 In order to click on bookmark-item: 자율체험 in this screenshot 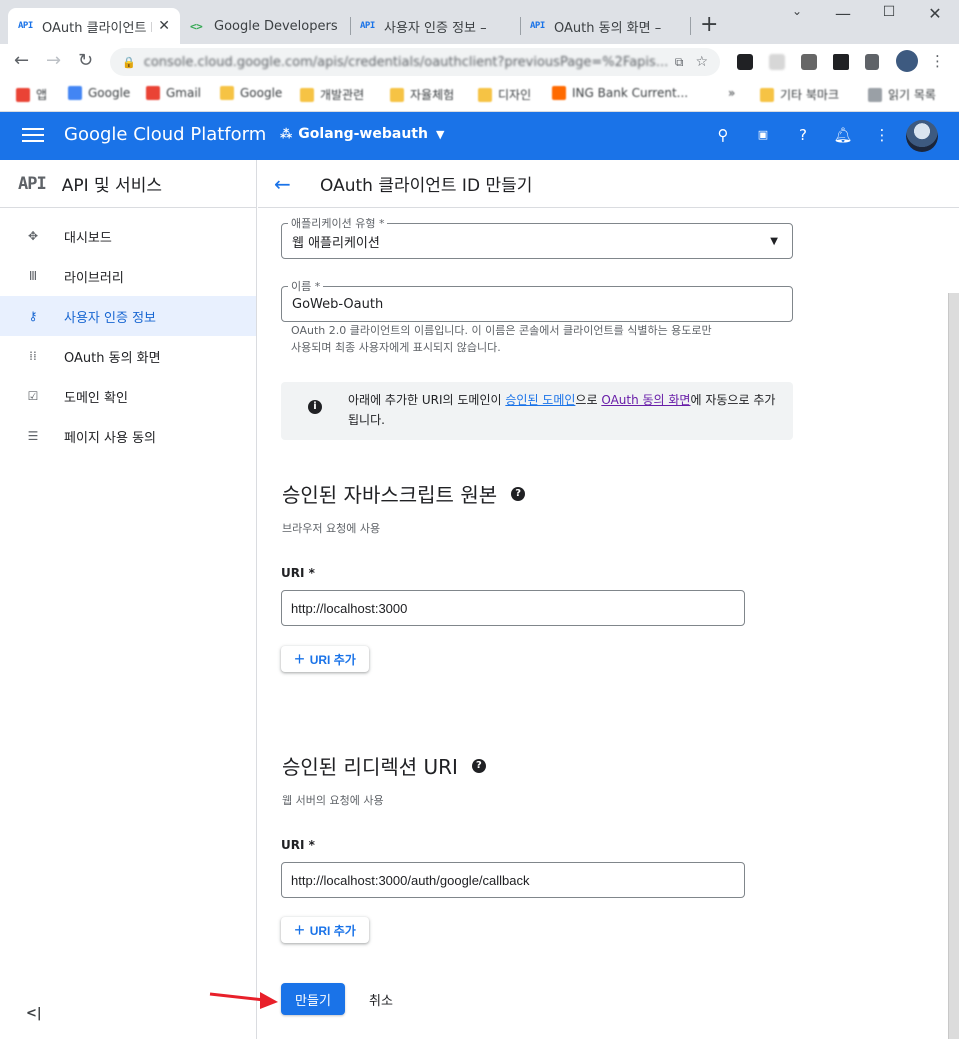, I will do `click(422, 94)`.